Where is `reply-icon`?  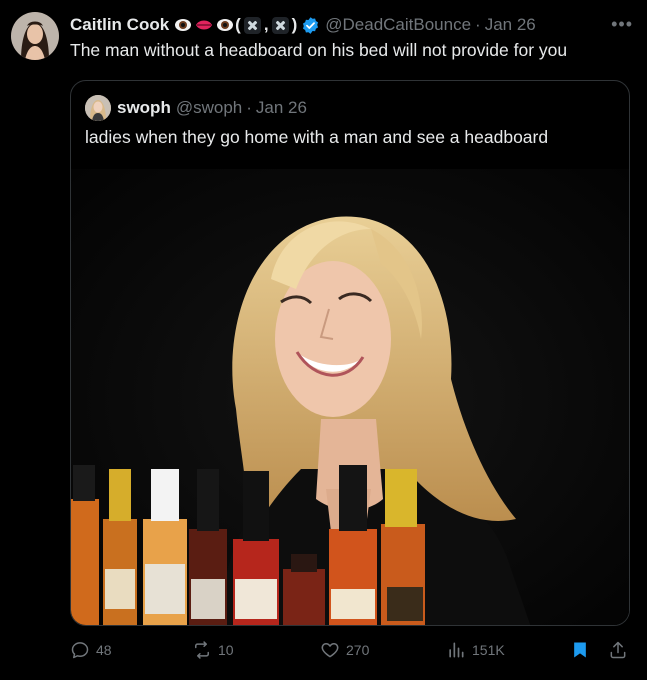
reply-icon is located at coordinates (80, 650).